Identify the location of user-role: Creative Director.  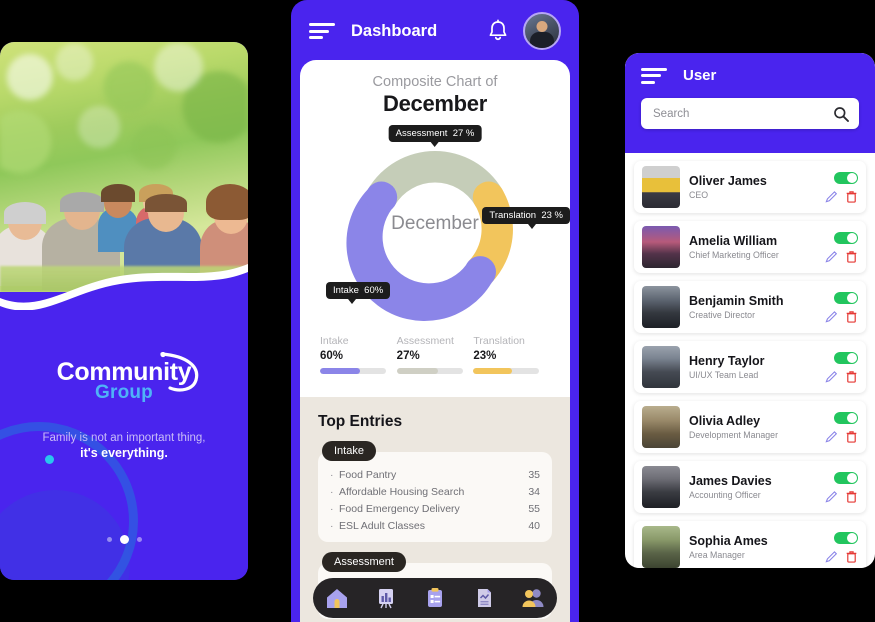
(722, 315).